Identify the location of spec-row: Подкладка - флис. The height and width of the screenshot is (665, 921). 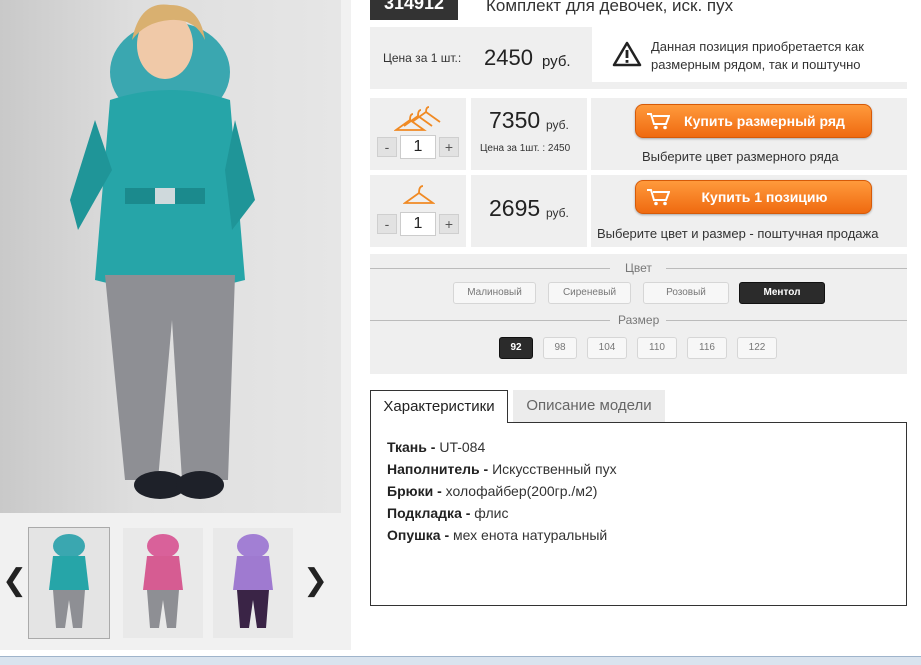
(448, 513).